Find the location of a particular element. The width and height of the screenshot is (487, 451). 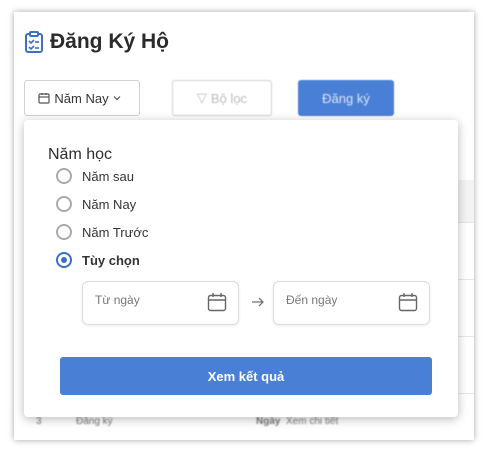

option-custom: Tùy chọn is located at coordinates (98, 260).